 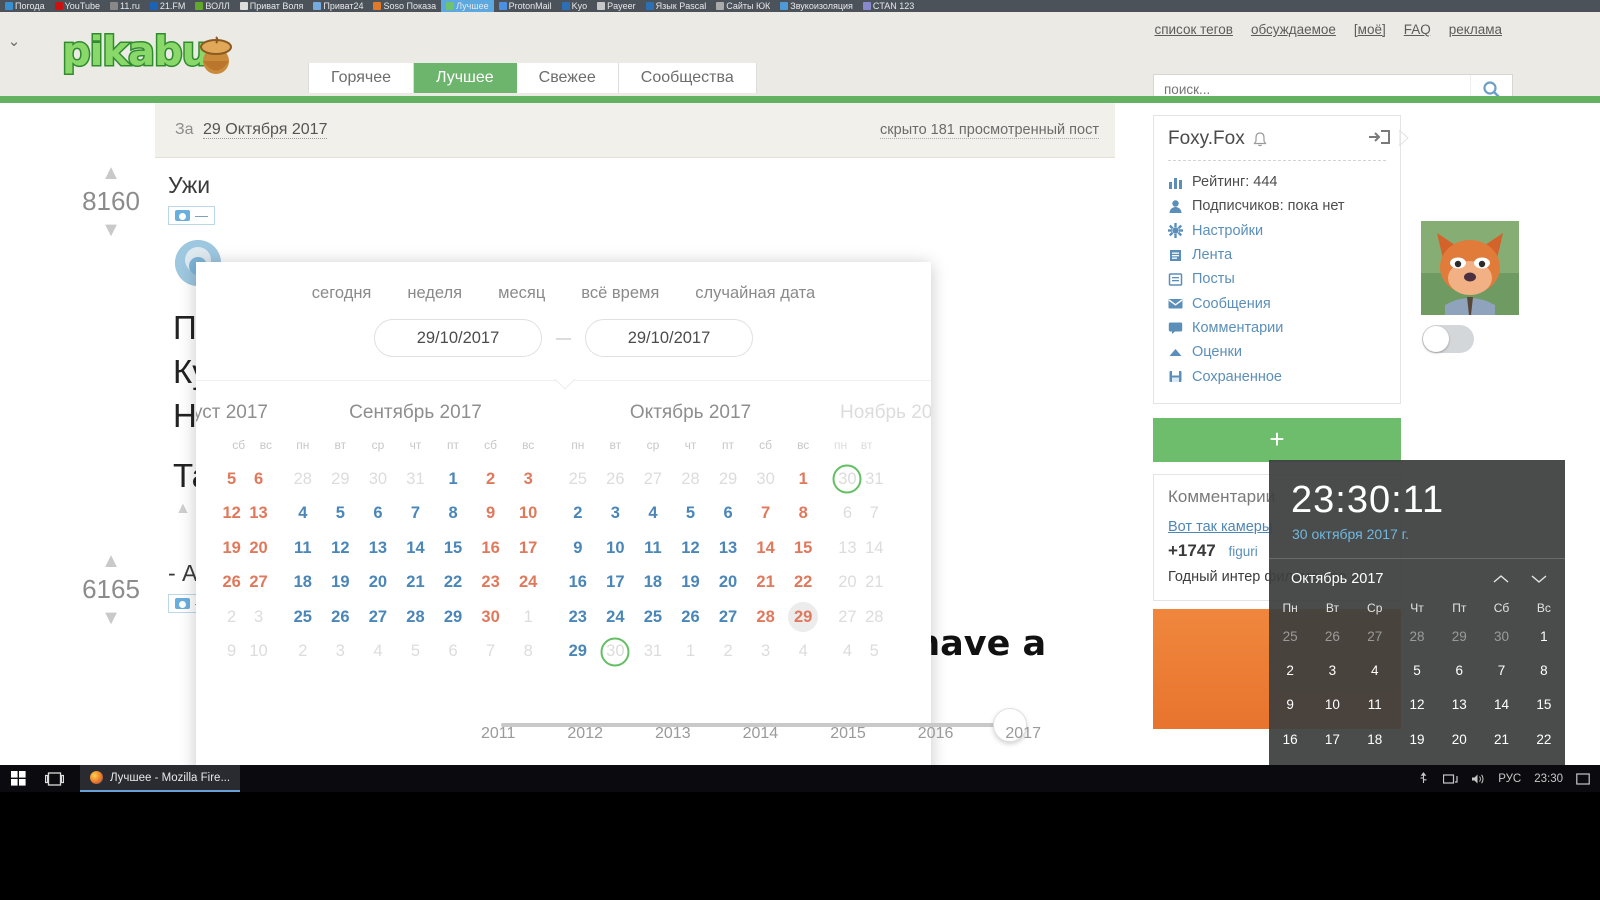 I want to click on bookmark-item: Звукоизоляция, so click(x=816, y=6).